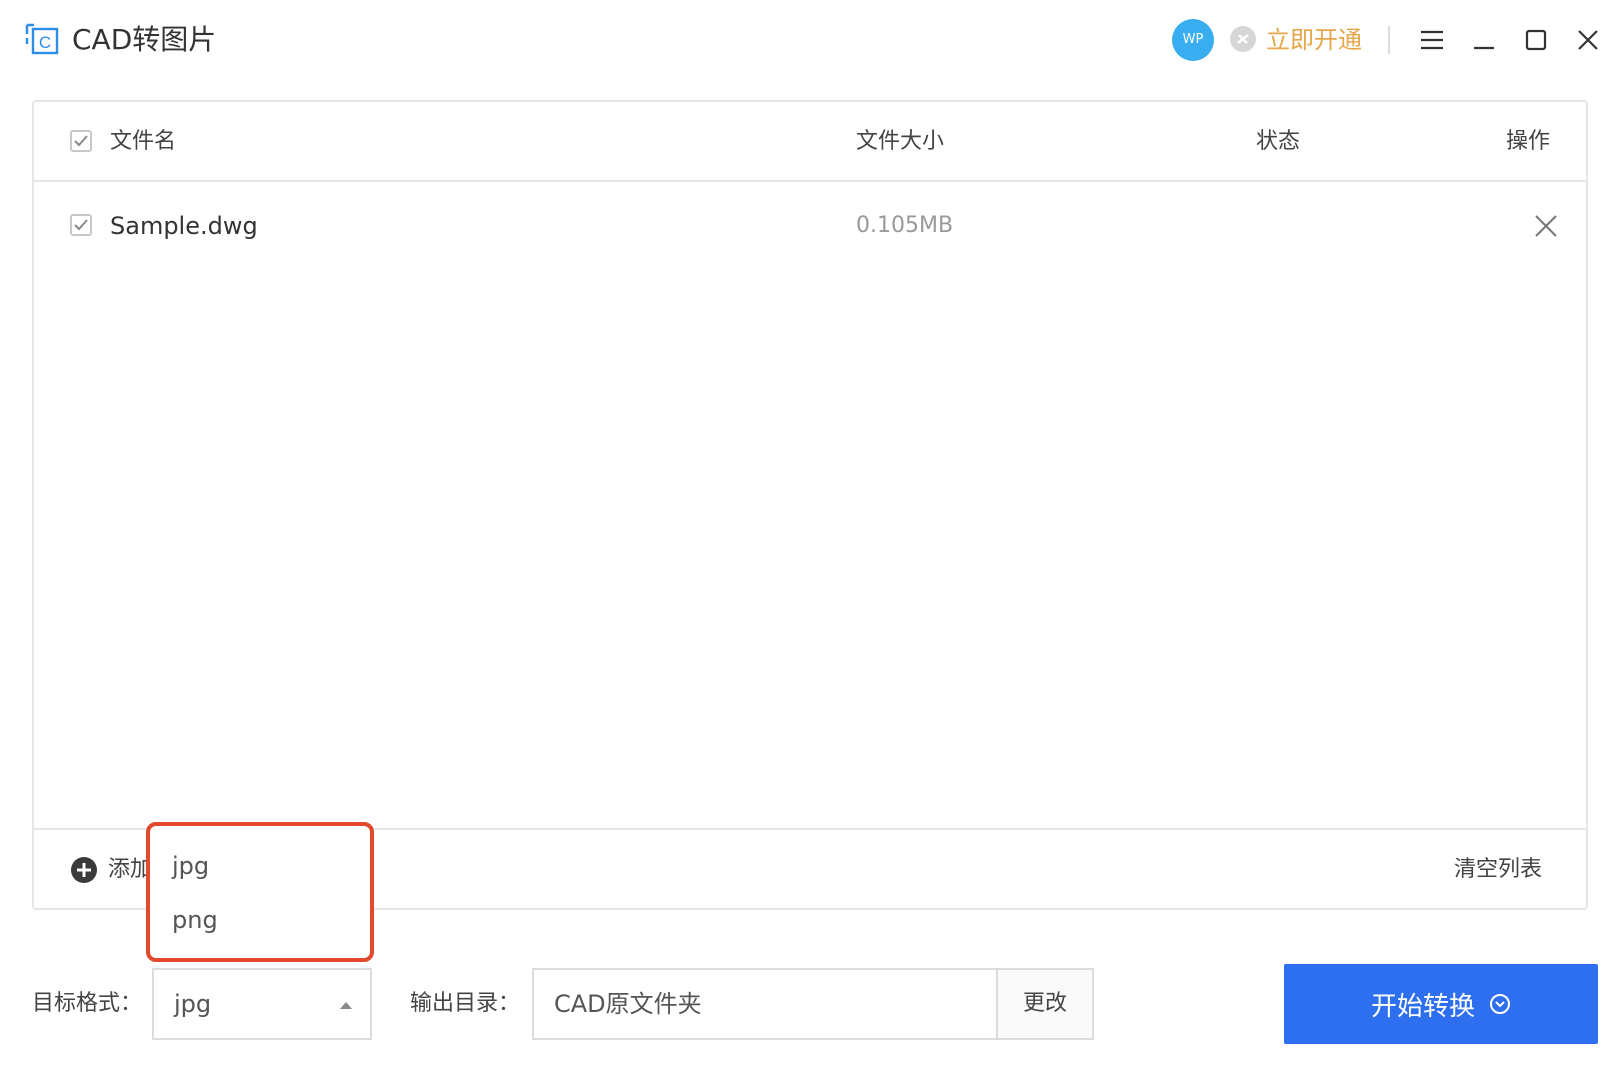 This screenshot has width=1614, height=1078. What do you see at coordinates (193, 1004) in the screenshot?
I see `format-selected-value: jpg` at bounding box center [193, 1004].